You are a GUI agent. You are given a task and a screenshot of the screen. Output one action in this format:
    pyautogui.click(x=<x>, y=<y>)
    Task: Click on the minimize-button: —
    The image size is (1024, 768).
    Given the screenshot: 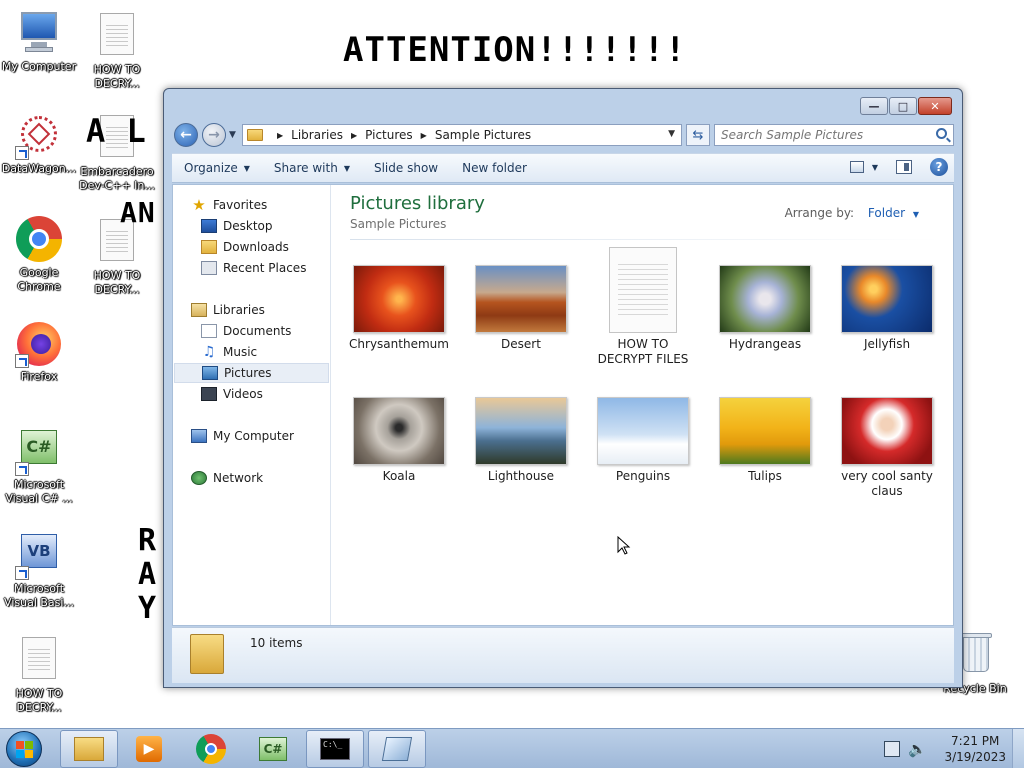 What is the action you would take?
    pyautogui.click(x=874, y=106)
    